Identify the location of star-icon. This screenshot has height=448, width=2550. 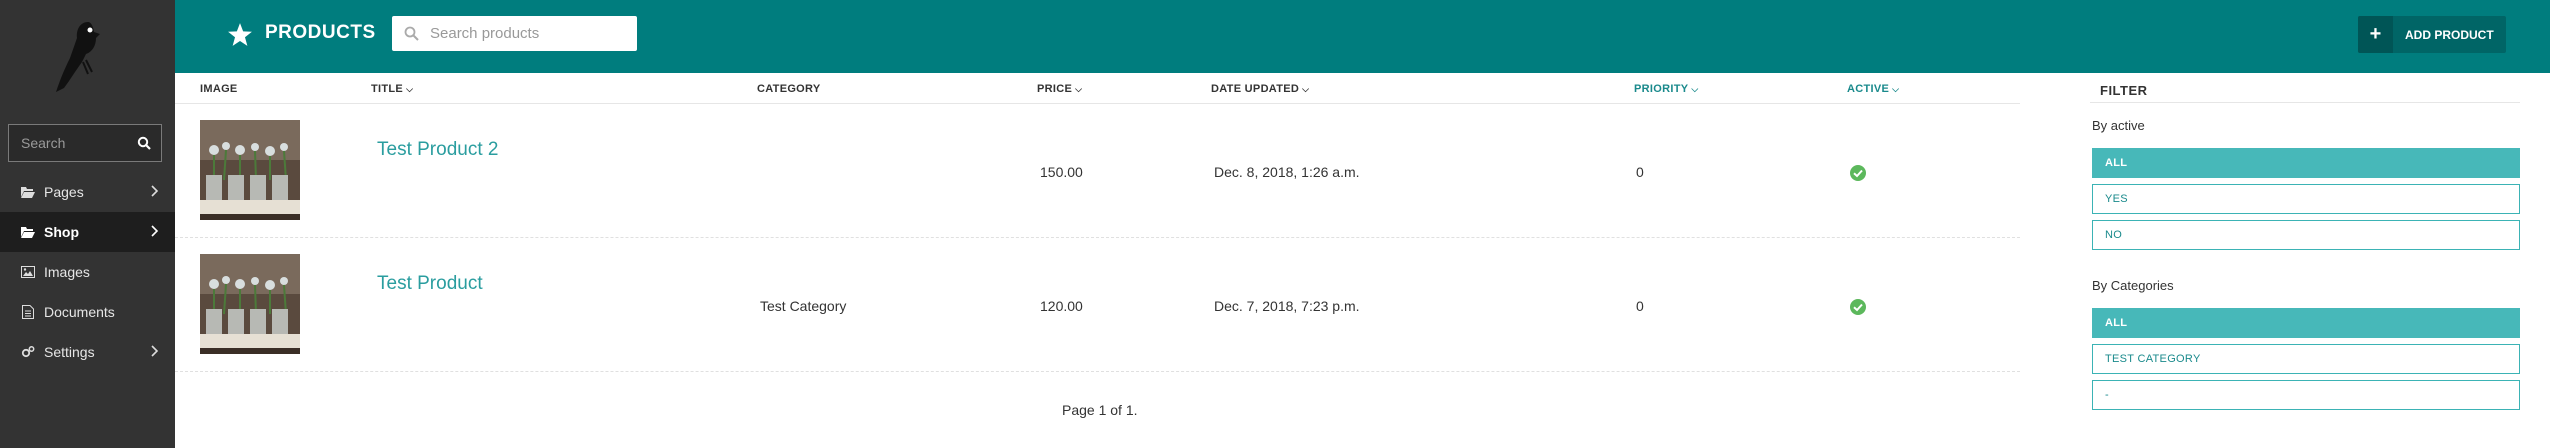
(240, 34).